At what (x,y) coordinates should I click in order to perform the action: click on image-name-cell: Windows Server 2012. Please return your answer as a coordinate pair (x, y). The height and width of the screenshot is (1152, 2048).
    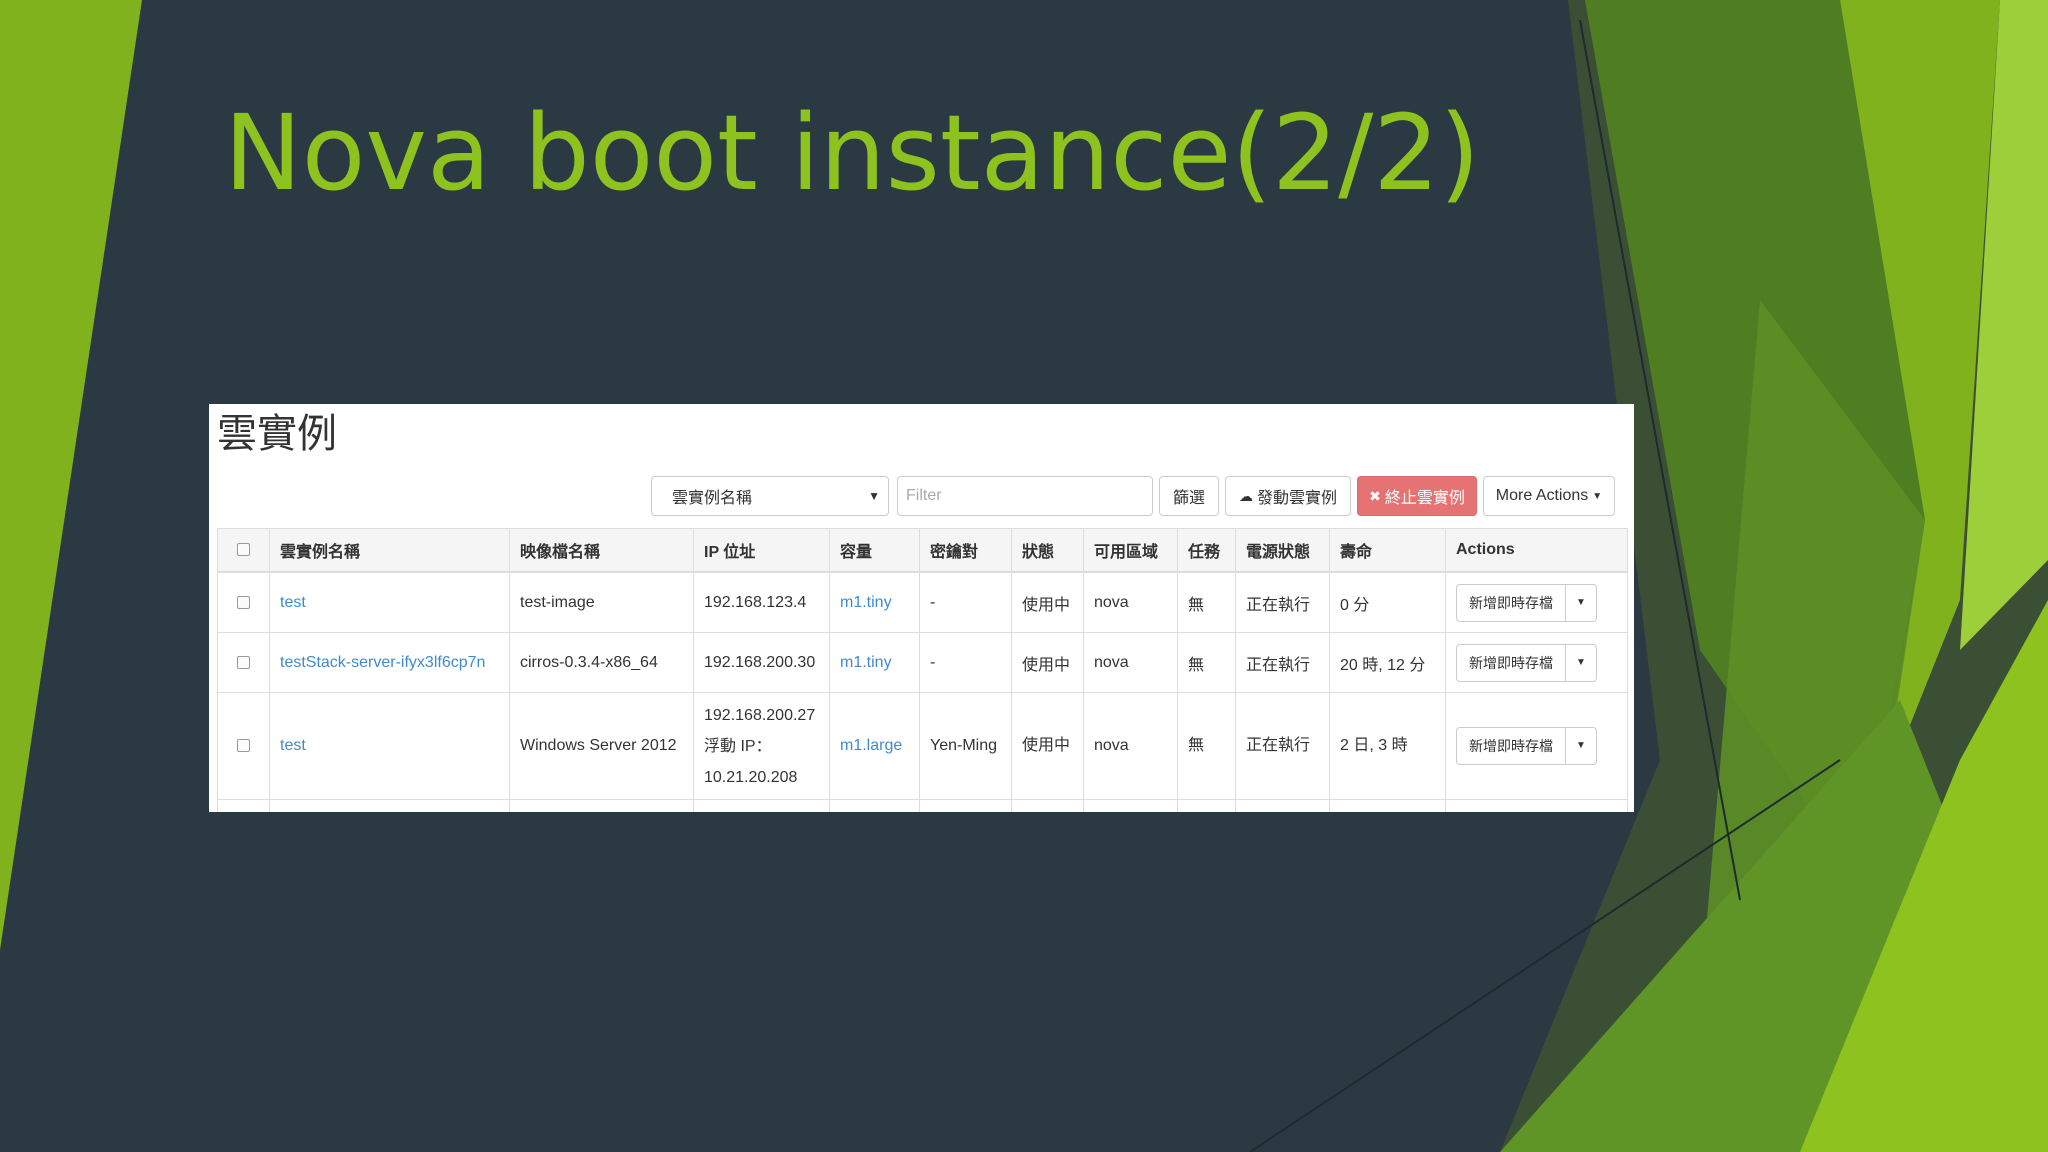
    Looking at the image, I should click on (601, 746).